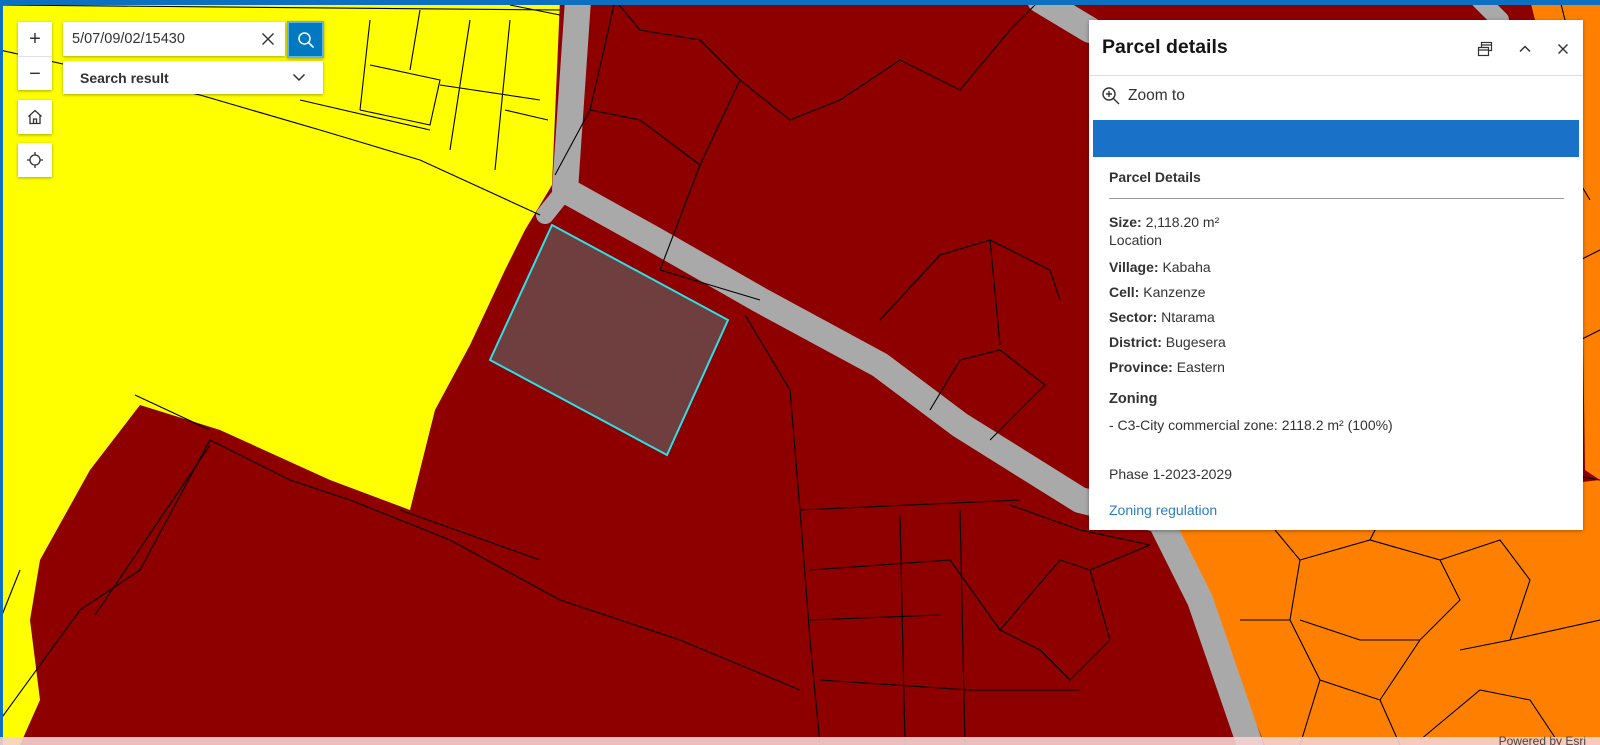  Describe the element at coordinates (1134, 267) in the screenshot. I see `village-label: Village:` at that location.